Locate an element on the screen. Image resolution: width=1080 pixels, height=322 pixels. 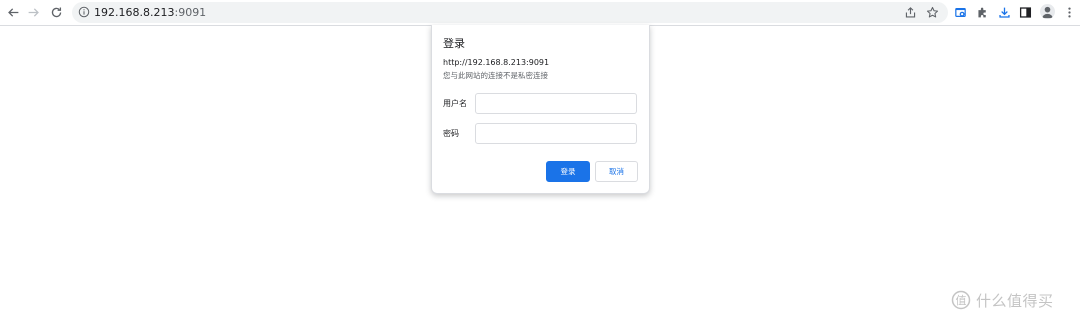
url-port: :9091 is located at coordinates (190, 12).